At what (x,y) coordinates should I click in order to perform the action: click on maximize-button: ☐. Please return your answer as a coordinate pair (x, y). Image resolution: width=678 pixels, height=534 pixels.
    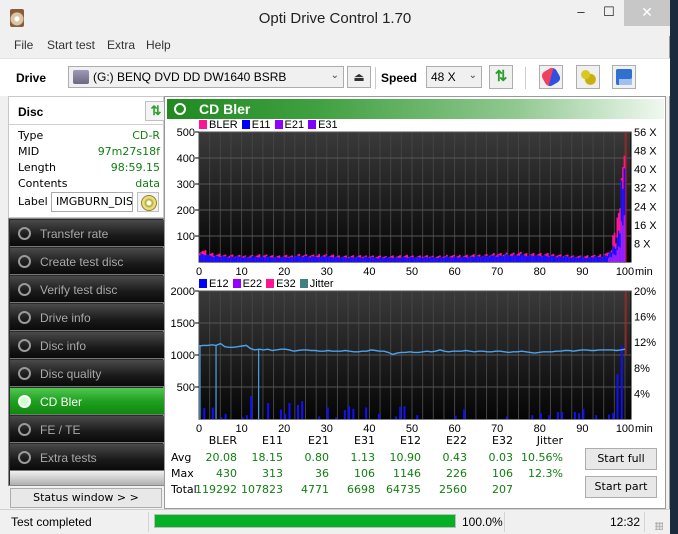
    Looking at the image, I should click on (609, 13).